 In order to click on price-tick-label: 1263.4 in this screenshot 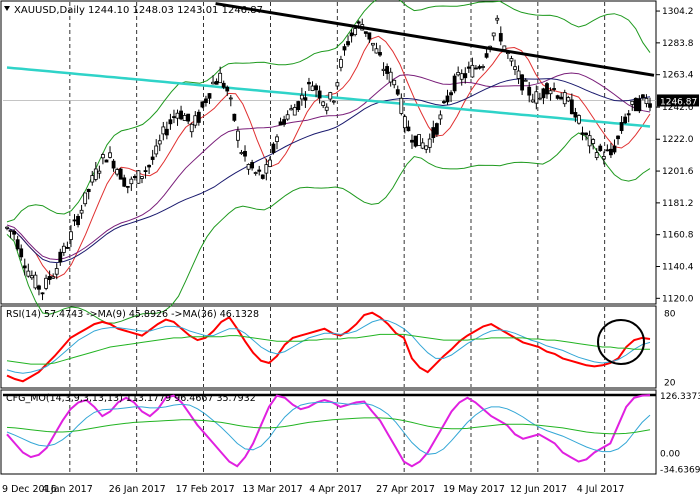, I will do `click(678, 76)`.